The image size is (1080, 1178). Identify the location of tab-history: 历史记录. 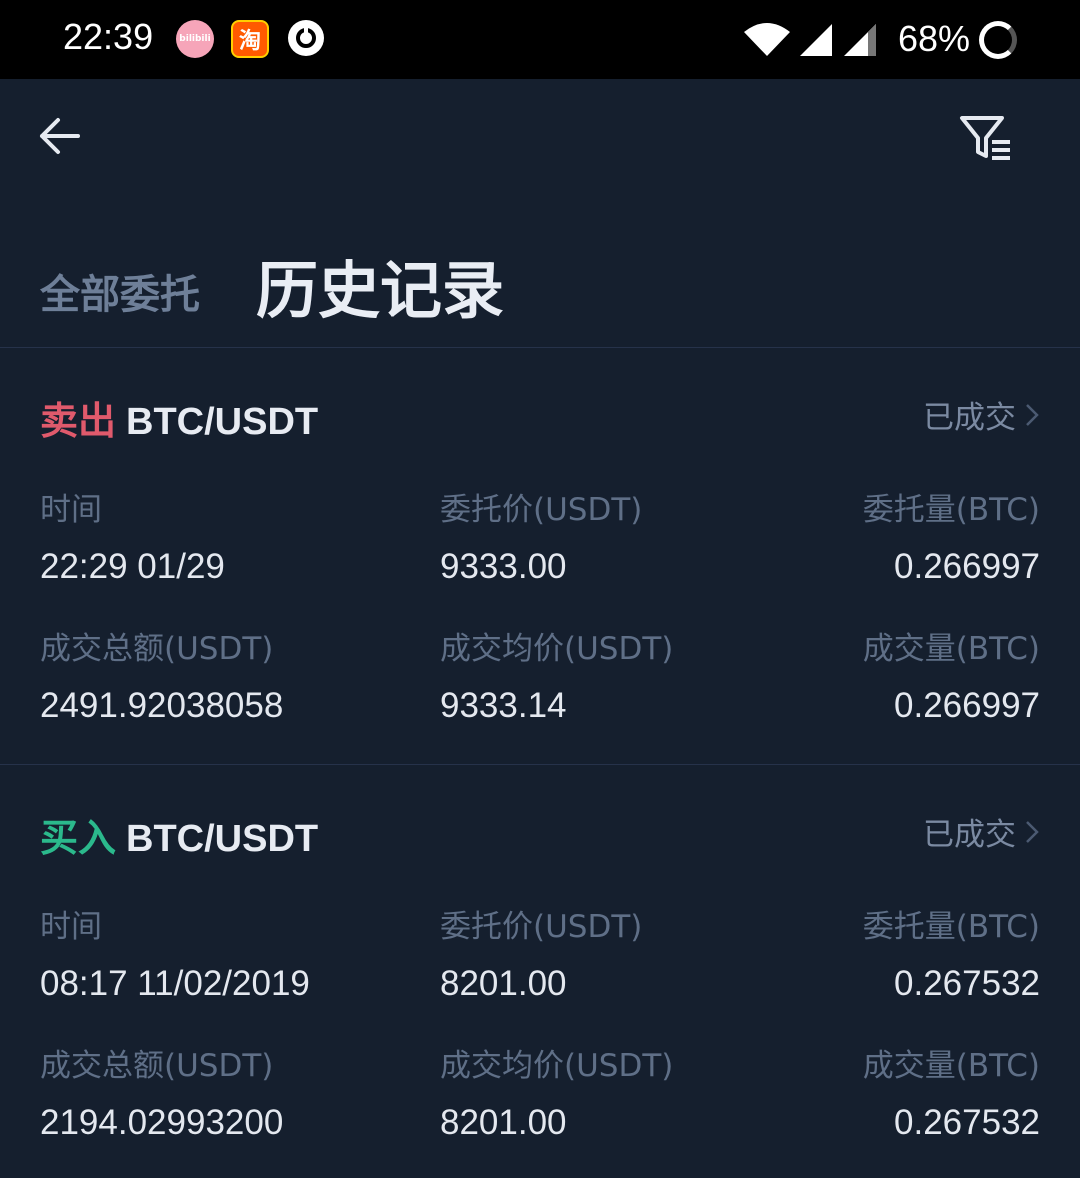
(380, 285).